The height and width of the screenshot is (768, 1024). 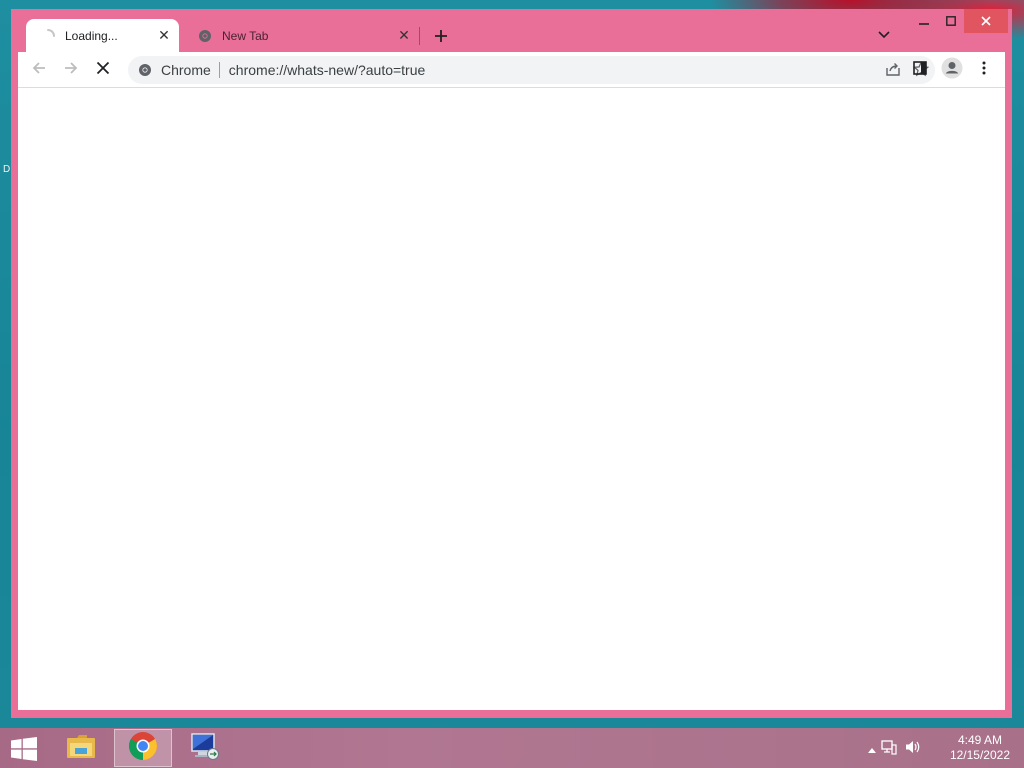 What do you see at coordinates (950, 21) in the screenshot?
I see `maximize-button` at bounding box center [950, 21].